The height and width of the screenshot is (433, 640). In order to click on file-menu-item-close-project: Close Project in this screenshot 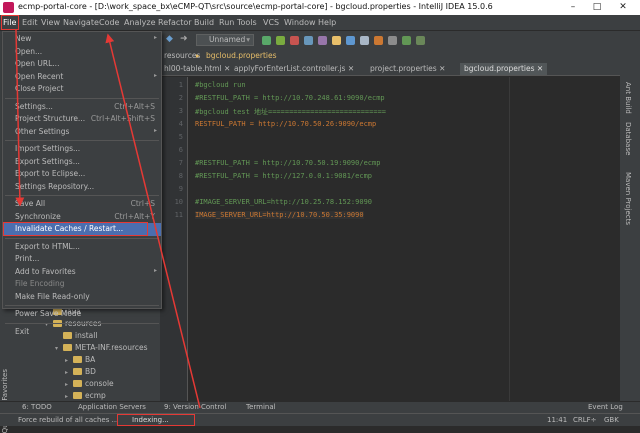, I will do `click(82, 89)`.